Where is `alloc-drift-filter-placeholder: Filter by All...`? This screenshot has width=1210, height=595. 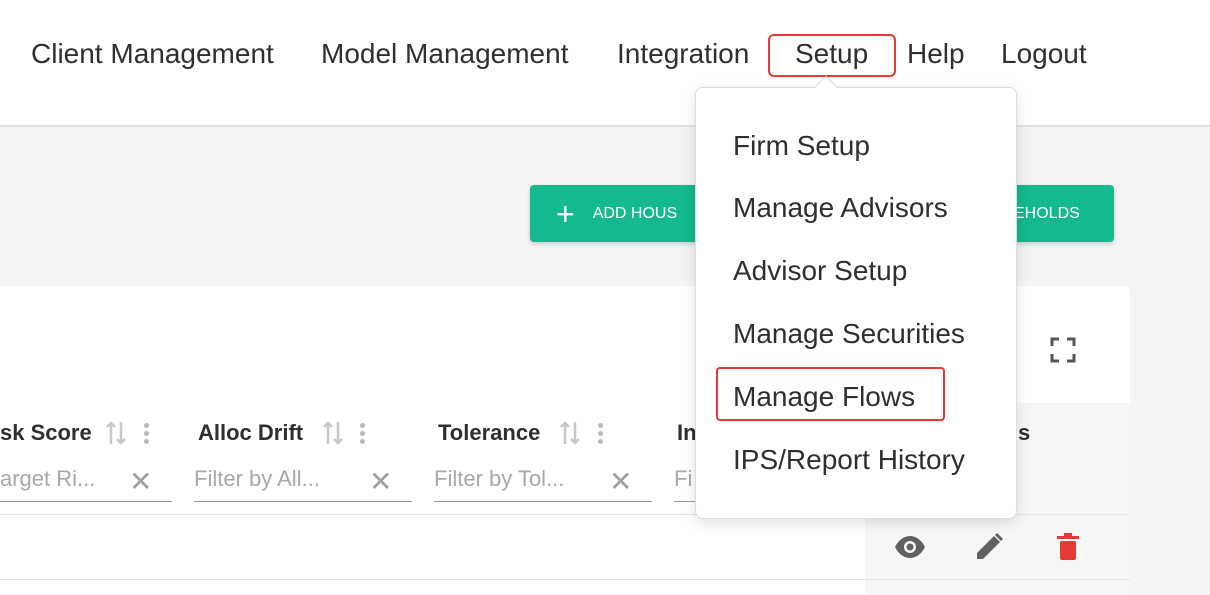
alloc-drift-filter-placeholder: Filter by All... is located at coordinates (257, 478).